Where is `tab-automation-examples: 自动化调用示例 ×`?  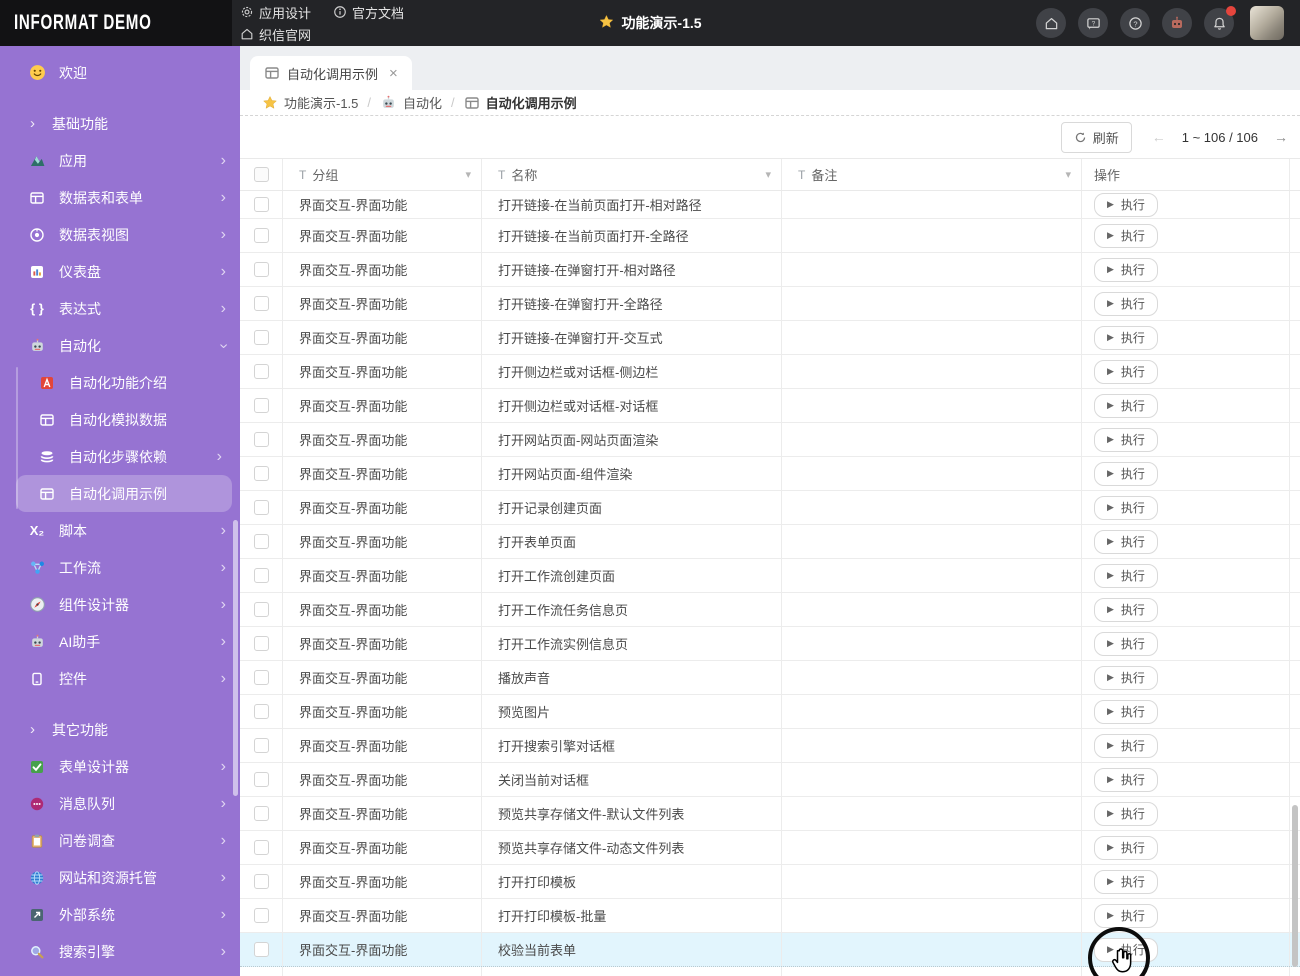 tab-automation-examples: 自动化调用示例 × is located at coordinates (331, 73).